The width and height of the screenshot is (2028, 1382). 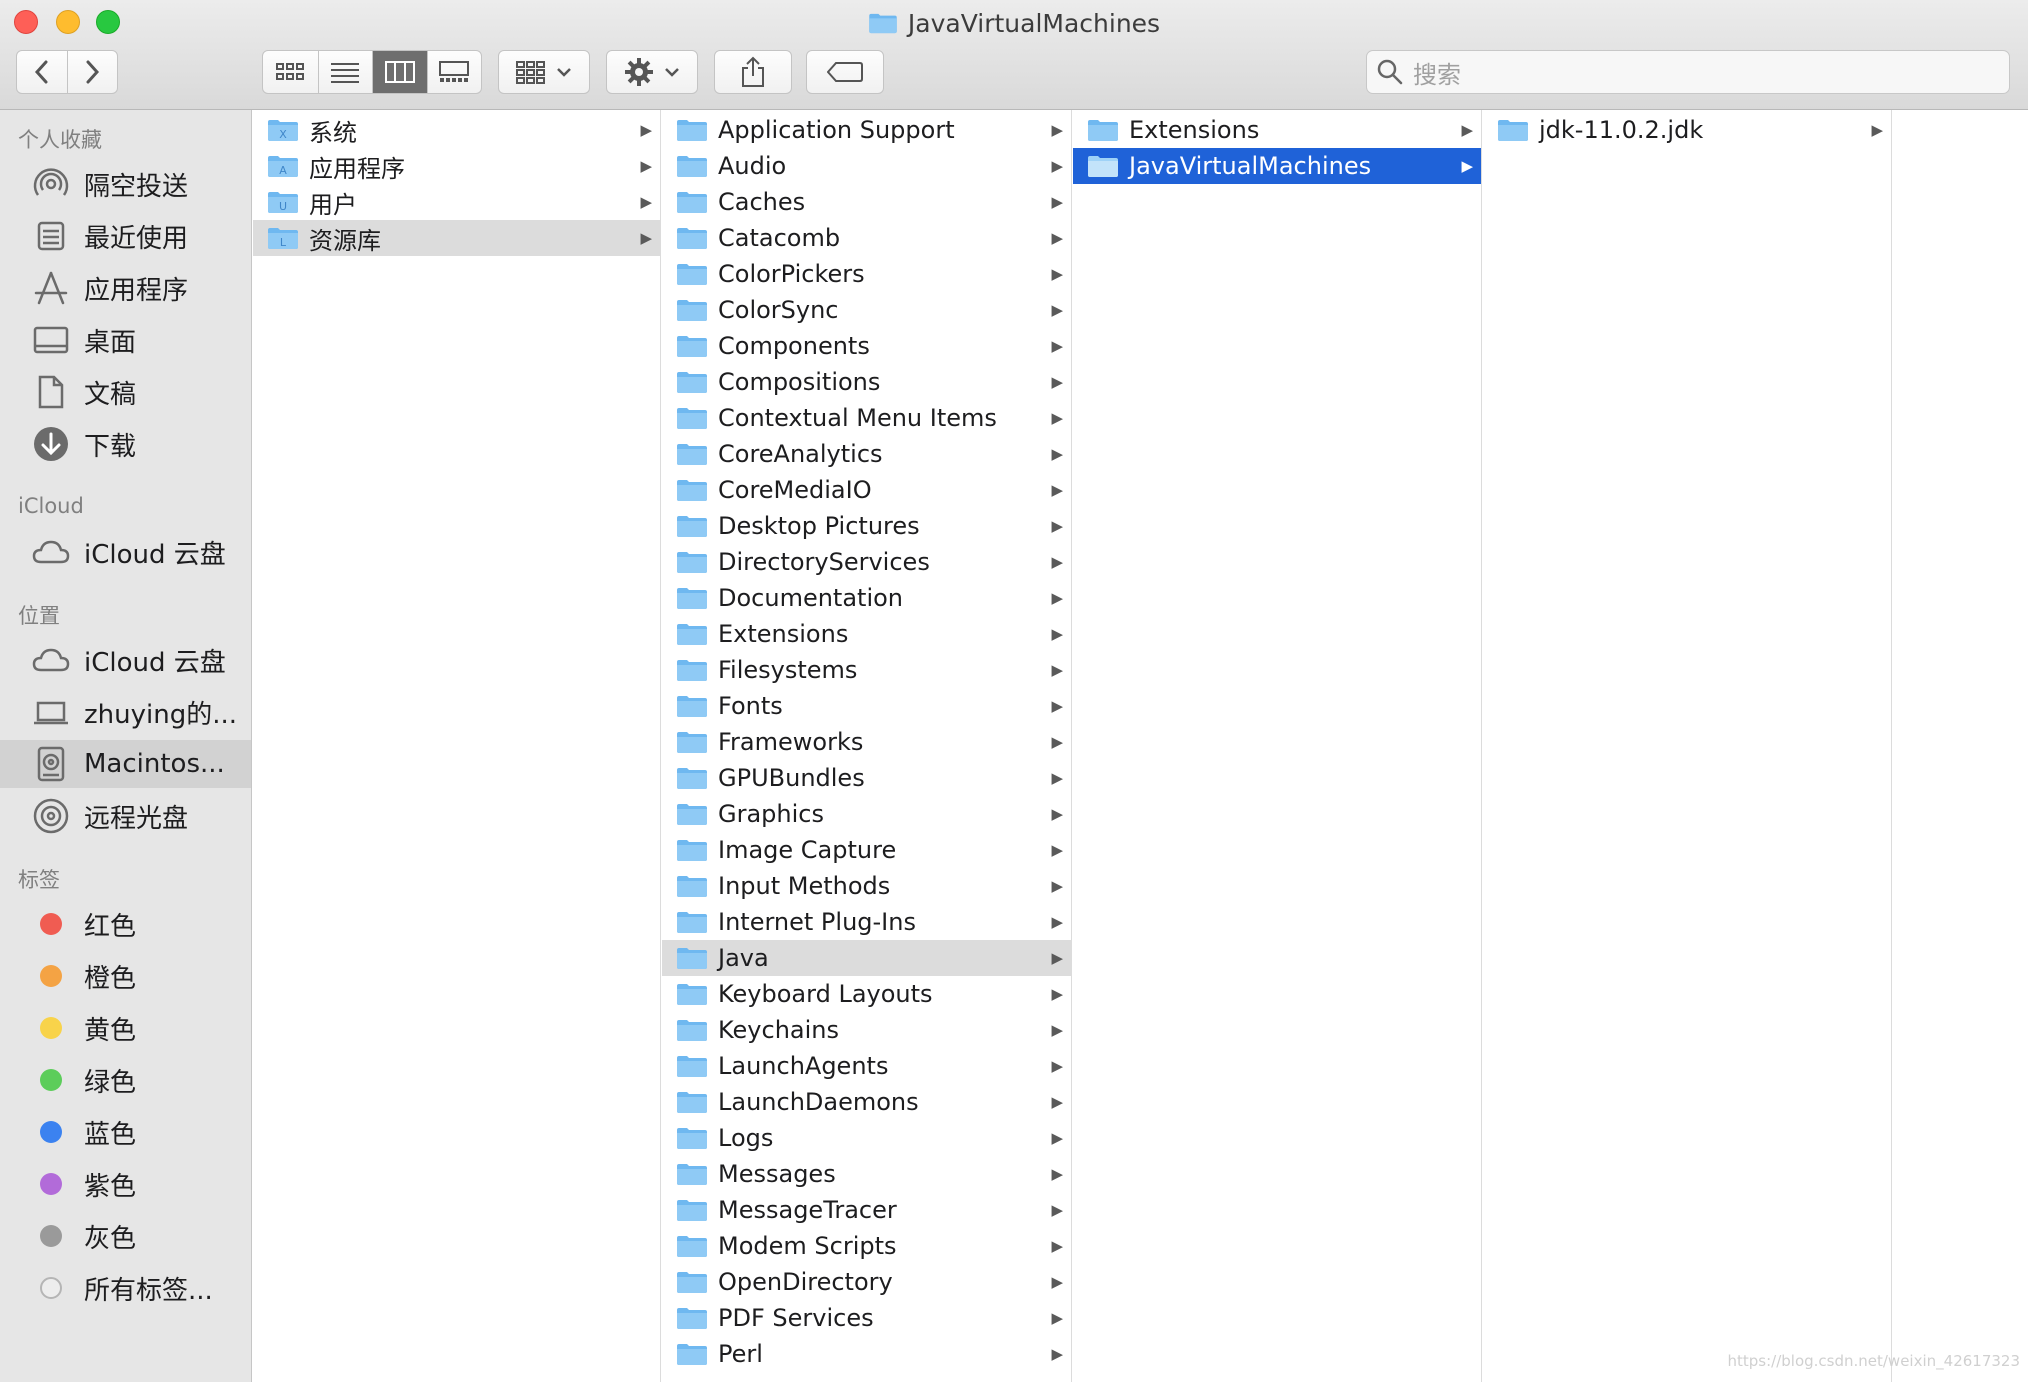 What do you see at coordinates (818, 1102) in the screenshot?
I see `folder-name: LaunchDaemons` at bounding box center [818, 1102].